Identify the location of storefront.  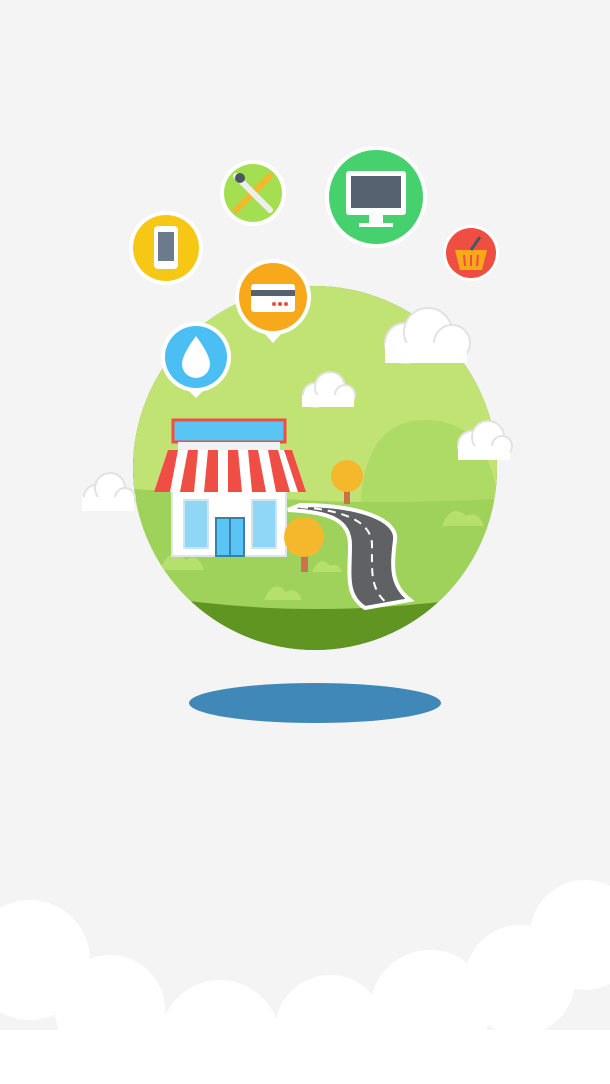
(230, 487).